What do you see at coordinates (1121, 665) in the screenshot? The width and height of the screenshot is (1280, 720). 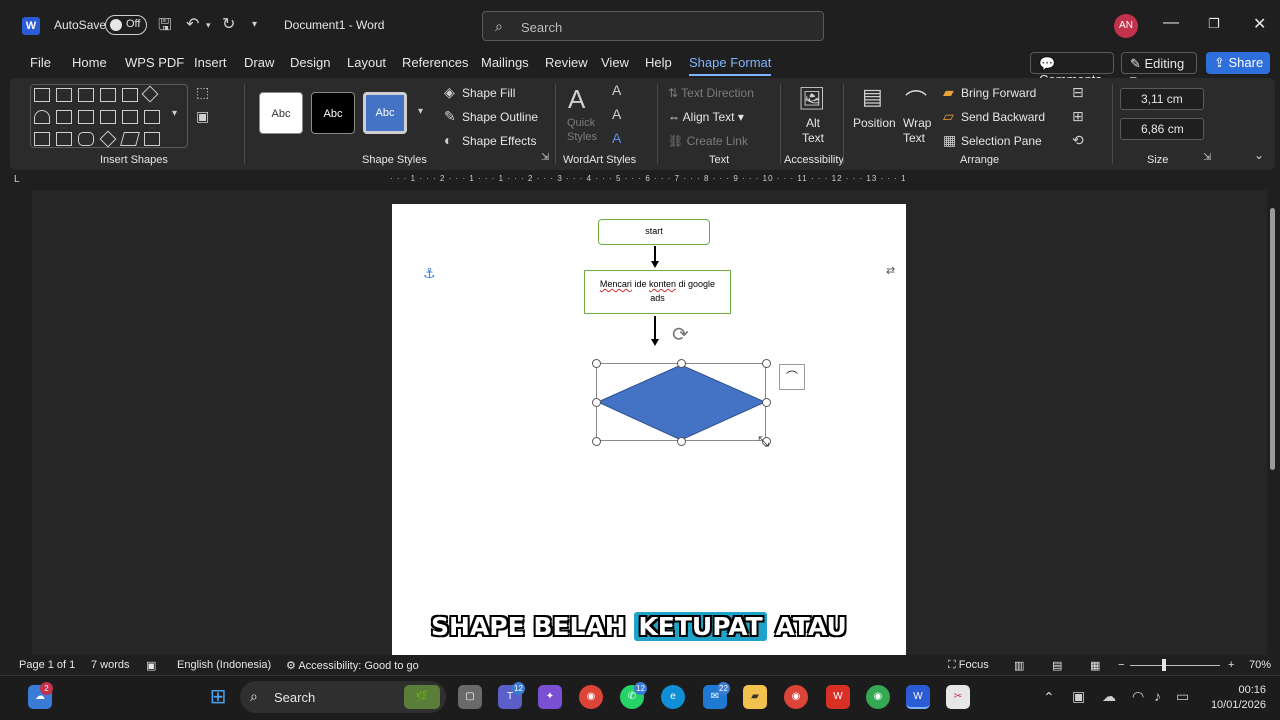 I see `zoom-out-icon: −` at bounding box center [1121, 665].